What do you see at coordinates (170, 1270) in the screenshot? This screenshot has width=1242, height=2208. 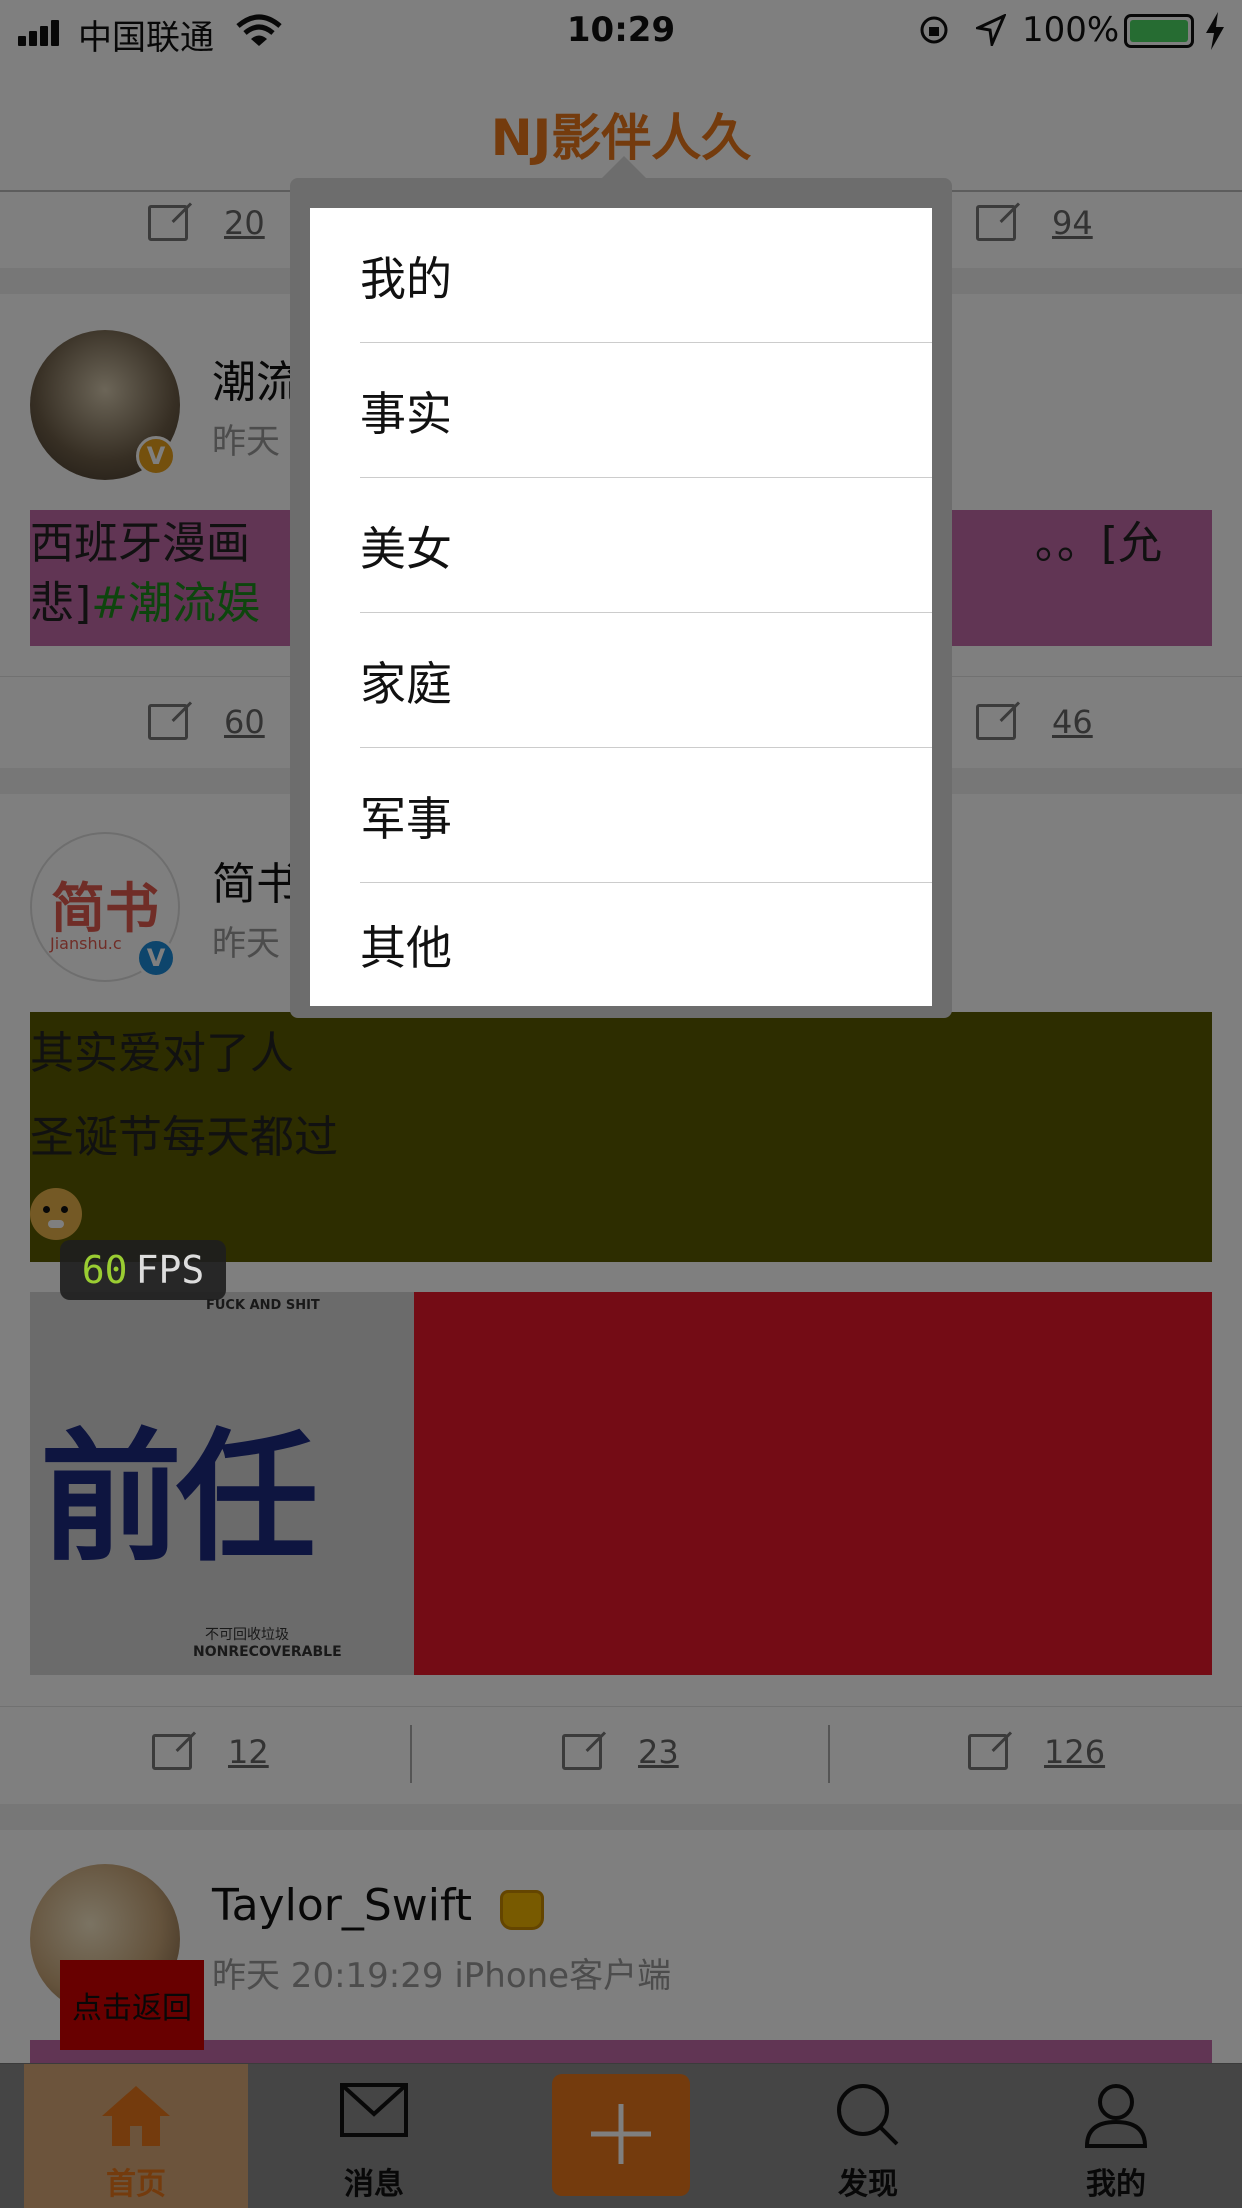 I see `fps-unit: FPS` at bounding box center [170, 1270].